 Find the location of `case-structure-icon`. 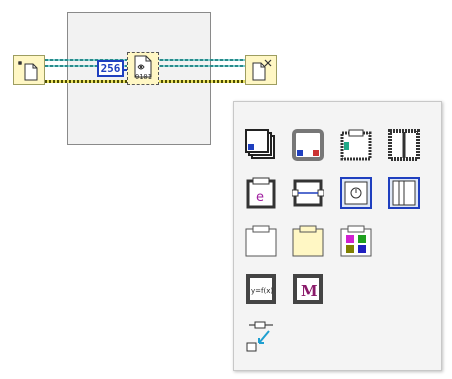

case-structure-icon is located at coordinates (356, 145).